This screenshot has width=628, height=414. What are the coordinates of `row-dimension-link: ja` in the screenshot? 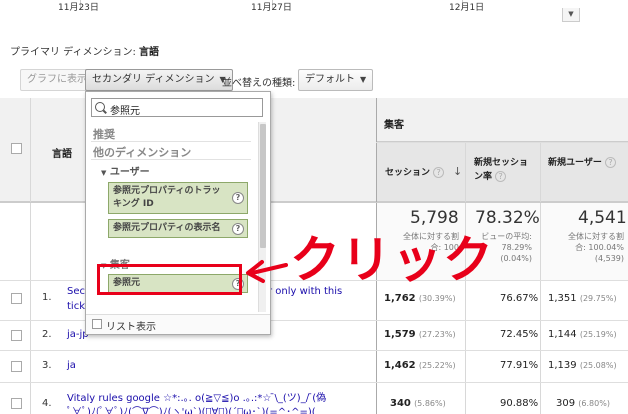 It's located at (71, 365).